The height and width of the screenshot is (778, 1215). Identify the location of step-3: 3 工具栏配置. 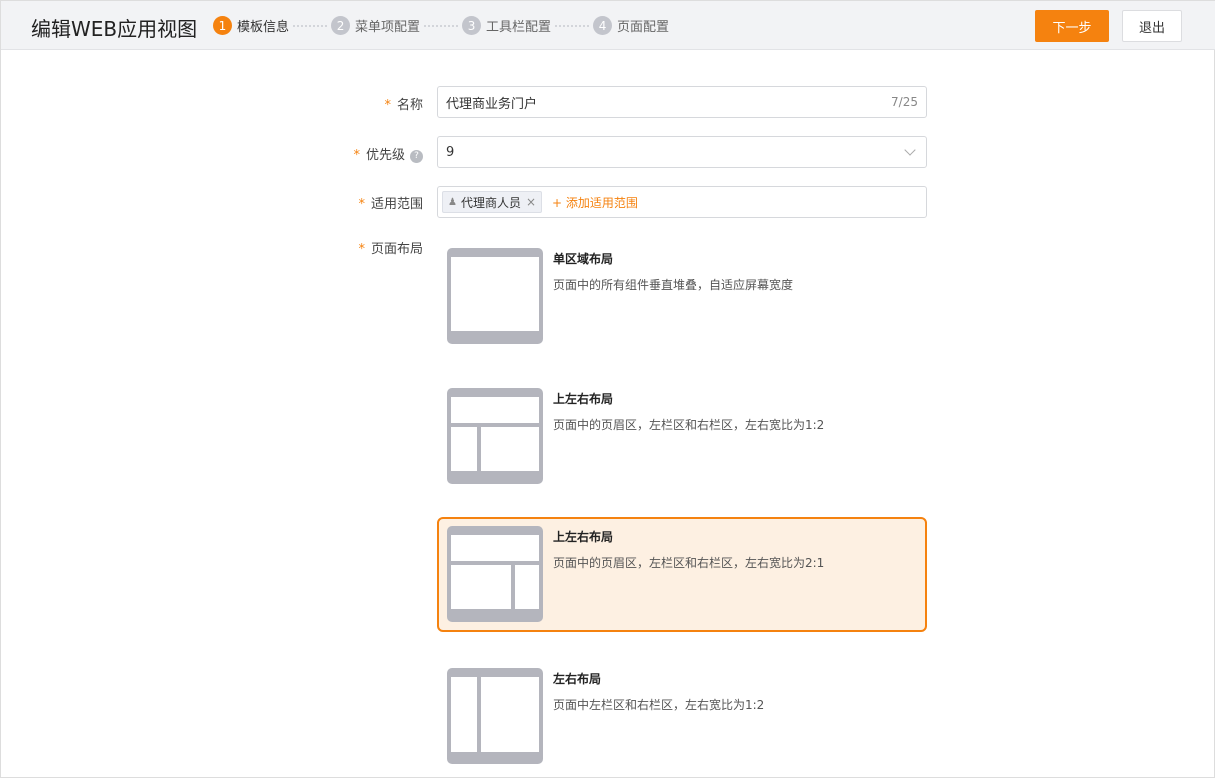
(506, 25).